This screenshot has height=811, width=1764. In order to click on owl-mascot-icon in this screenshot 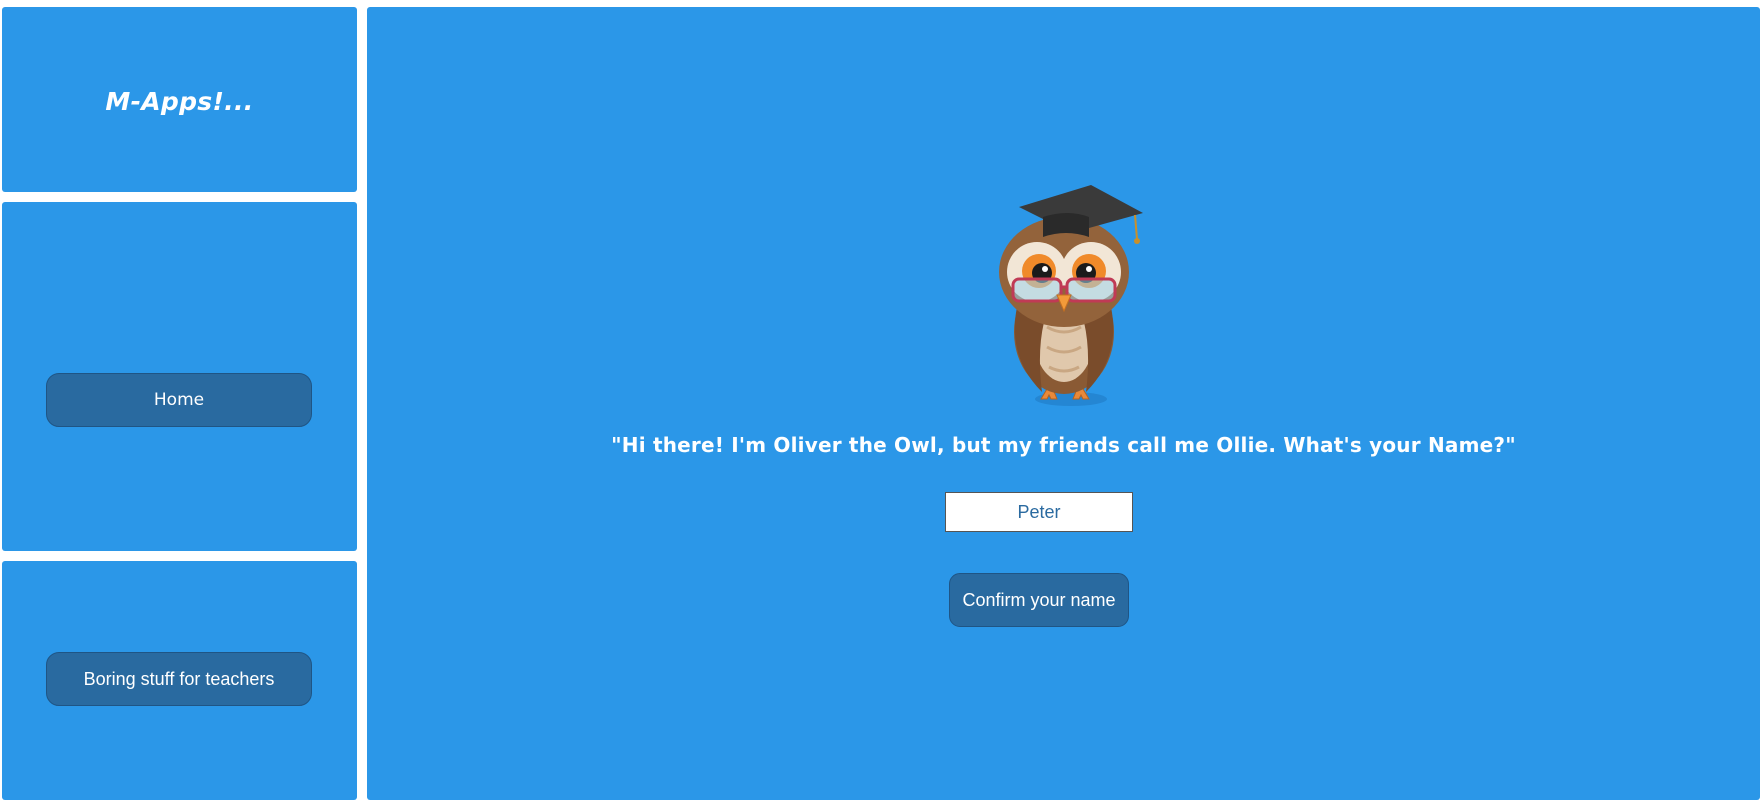, I will do `click(1067, 297)`.